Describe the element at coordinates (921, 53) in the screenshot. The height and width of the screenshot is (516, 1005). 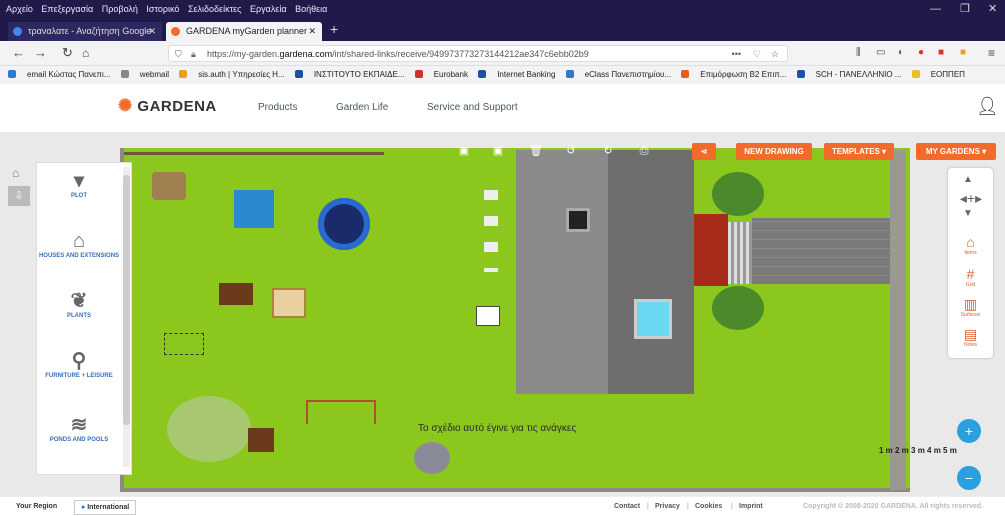
I see `opera-extension-icon: ●` at that location.